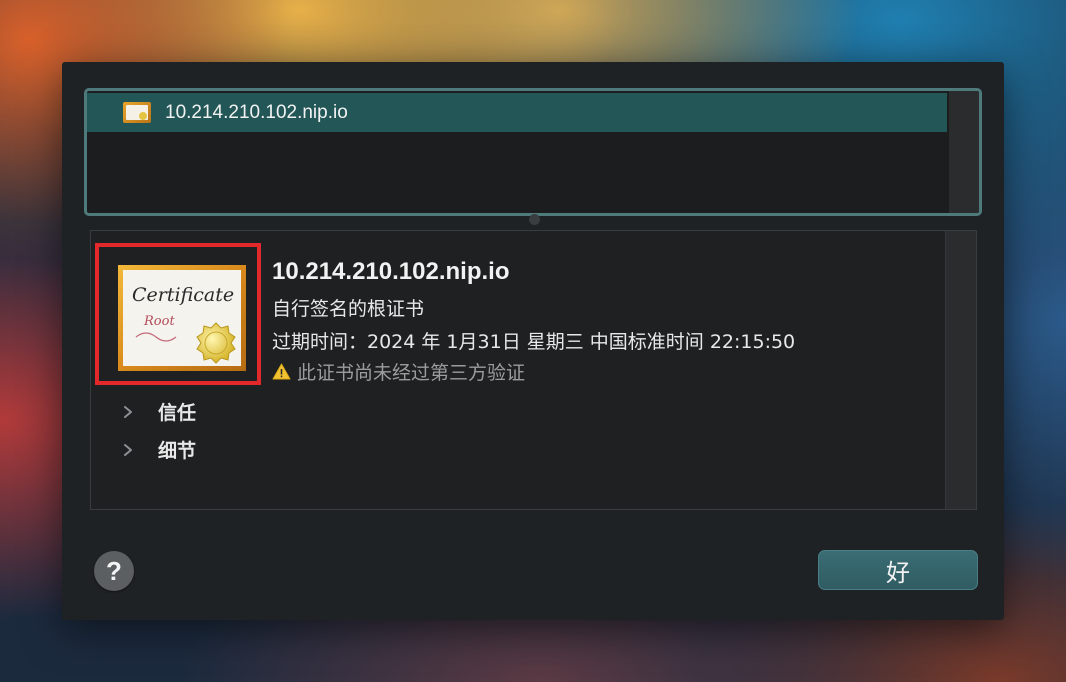 This screenshot has width=1066, height=682. Describe the element at coordinates (137, 112) in the screenshot. I see `certificate-small-icon` at that location.